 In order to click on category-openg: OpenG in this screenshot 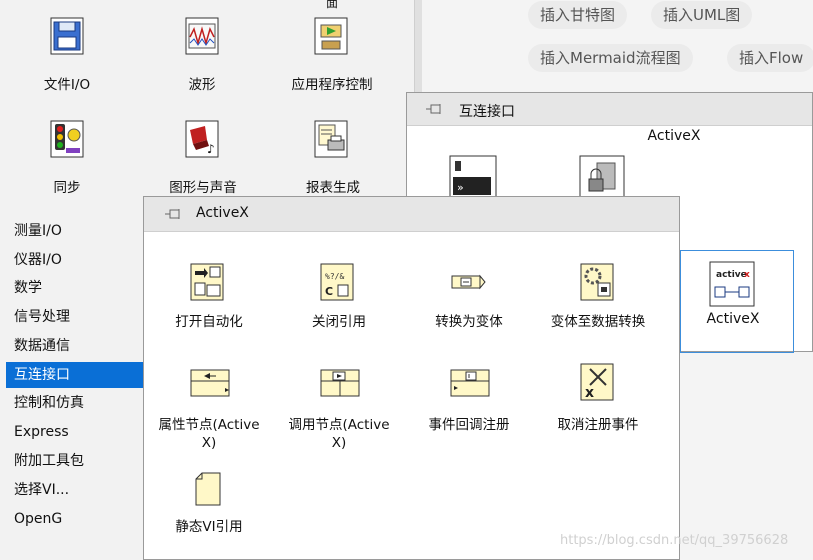, I will do `click(74, 519)`.